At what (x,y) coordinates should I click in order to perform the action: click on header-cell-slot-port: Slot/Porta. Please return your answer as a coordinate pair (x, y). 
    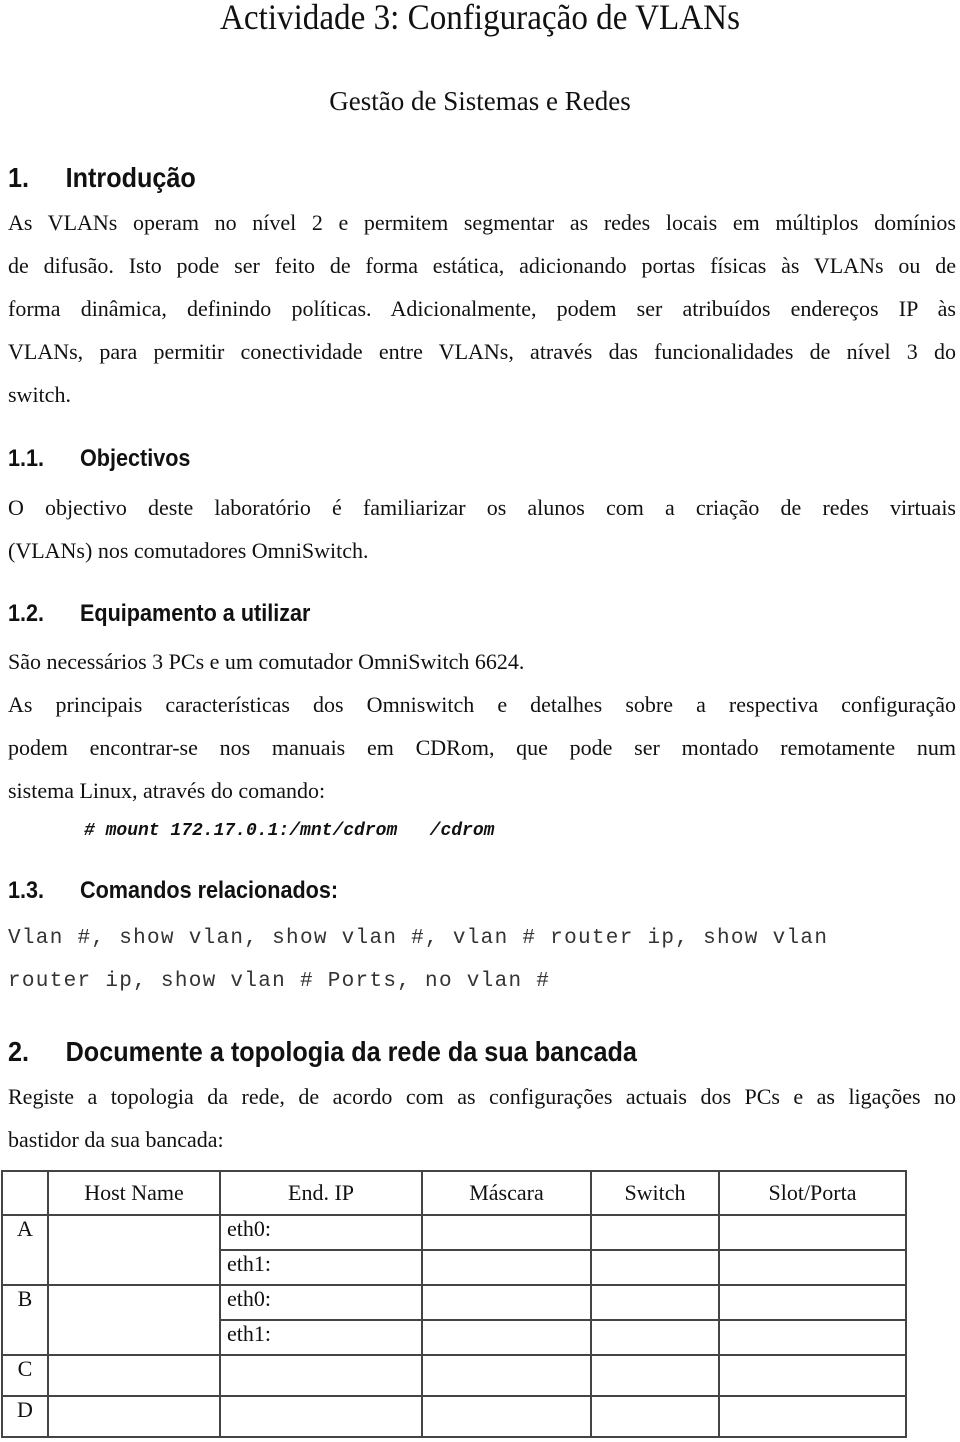
    Looking at the image, I should click on (812, 1193).